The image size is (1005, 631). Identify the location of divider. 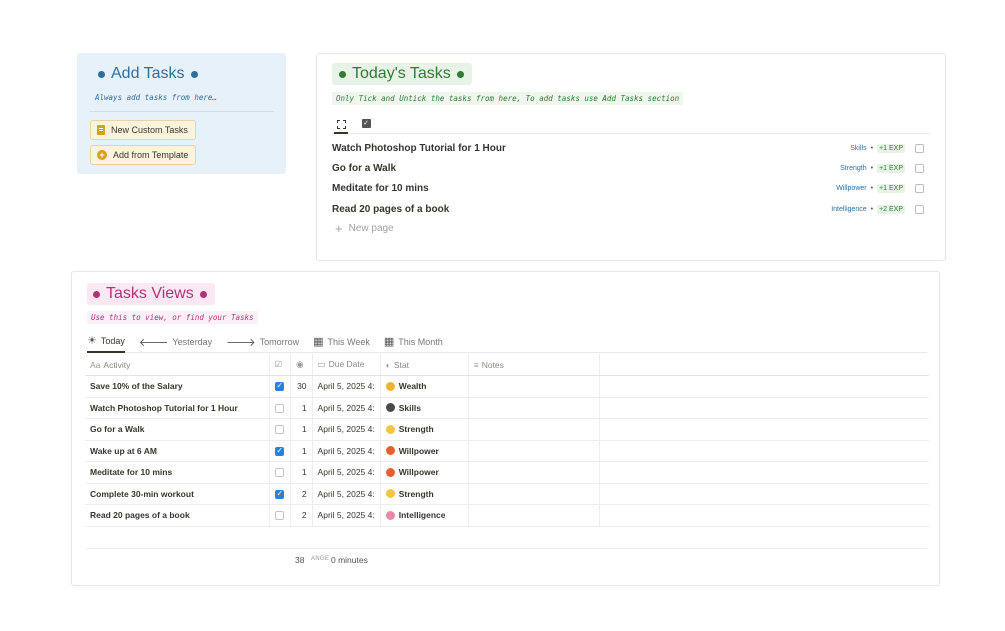
(181, 111).